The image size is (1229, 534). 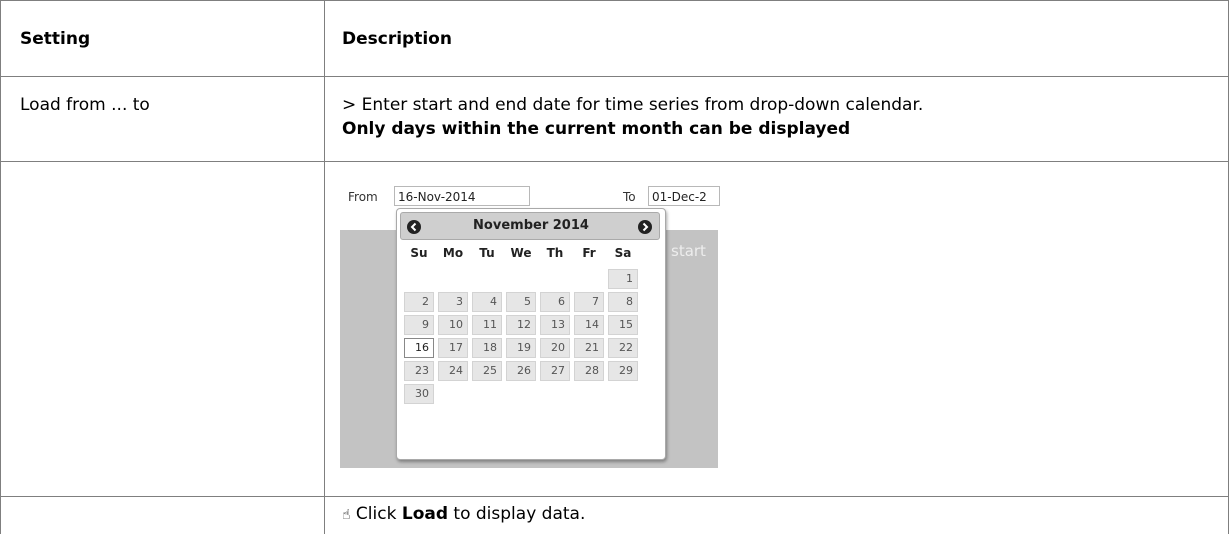 What do you see at coordinates (487, 253) in the screenshot?
I see `weekday-header: Tu` at bounding box center [487, 253].